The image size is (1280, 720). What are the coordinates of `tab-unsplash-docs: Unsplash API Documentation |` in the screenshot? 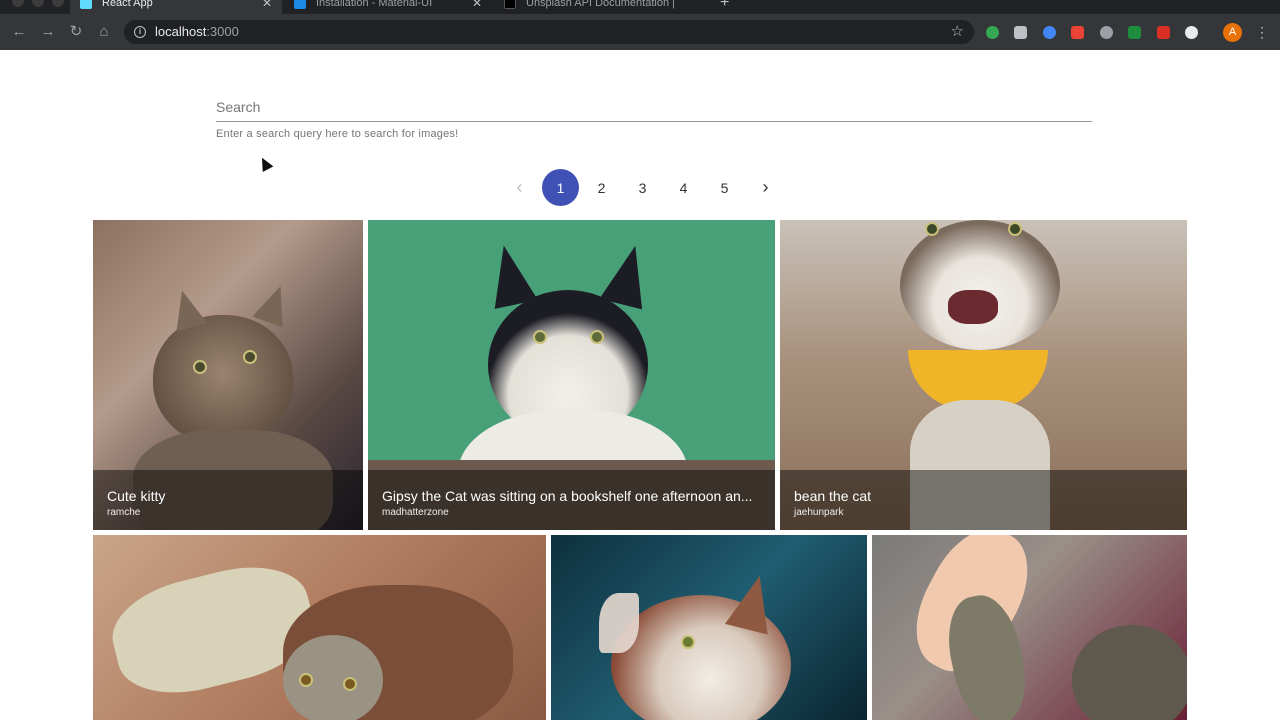 It's located at (602, 7).